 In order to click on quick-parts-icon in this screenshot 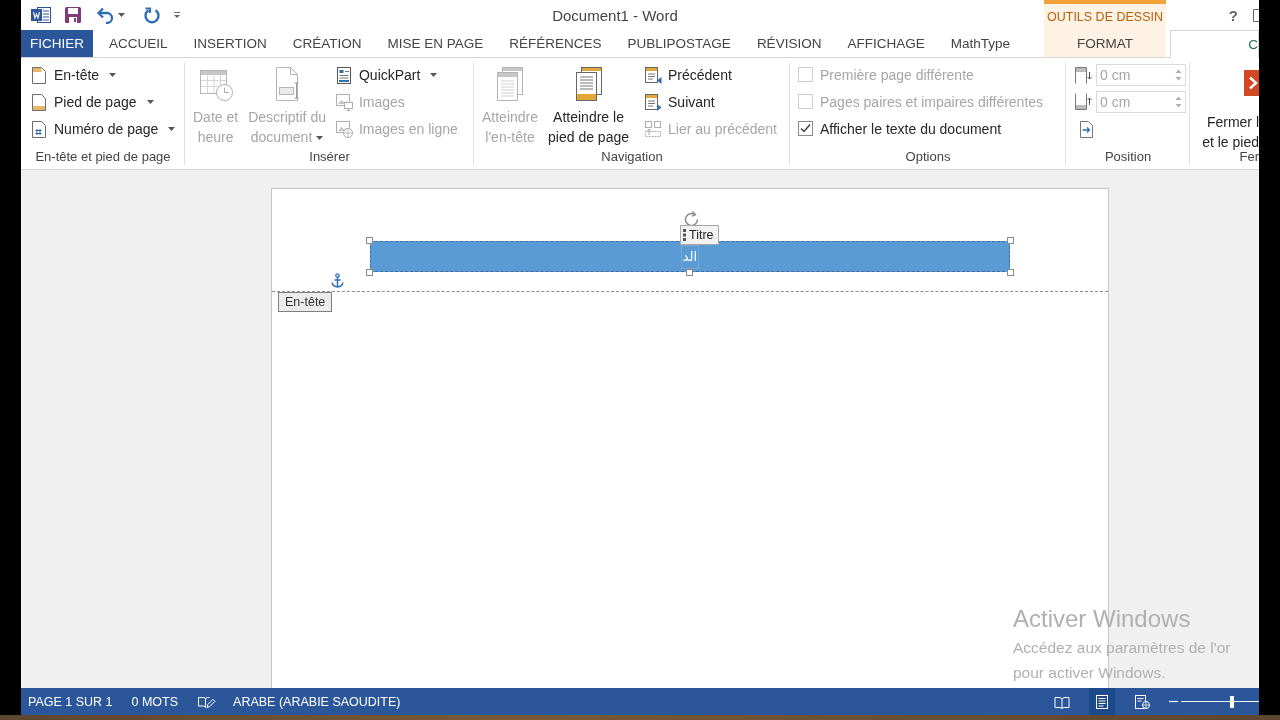, I will do `click(343, 74)`.